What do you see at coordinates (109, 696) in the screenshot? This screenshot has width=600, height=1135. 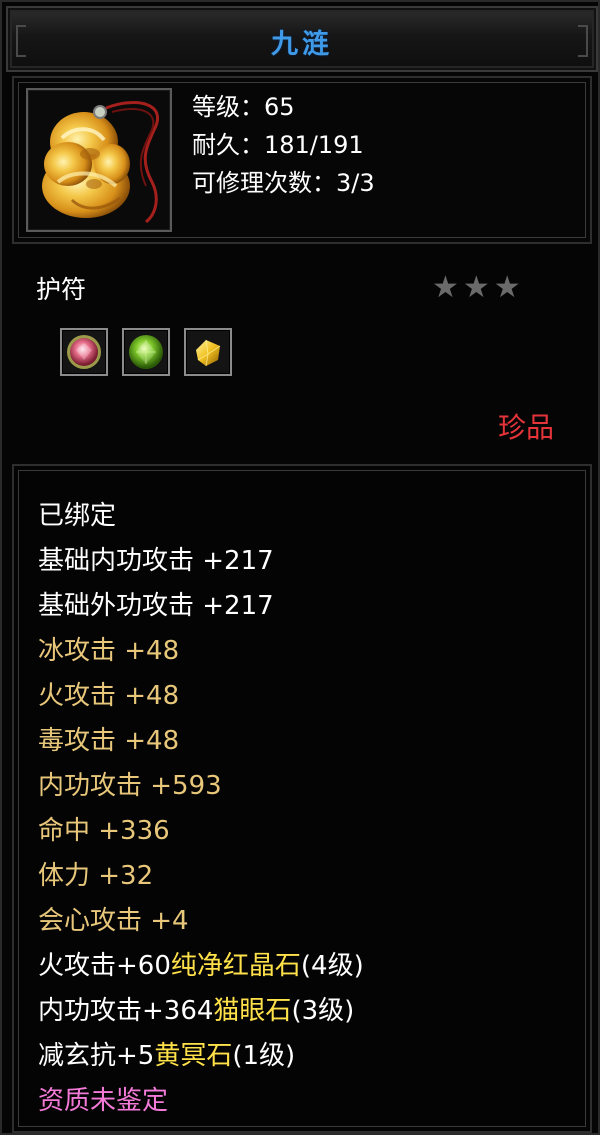 I see `attr-fire-attack: 火攻击 +48` at bounding box center [109, 696].